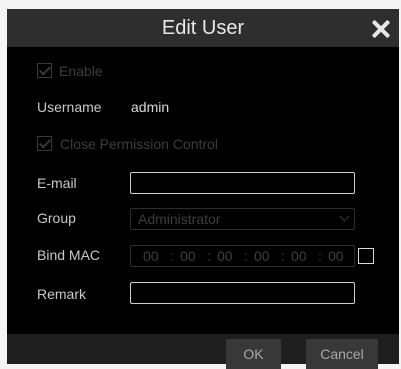 This screenshot has width=401, height=369. Describe the element at coordinates (69, 107) in the screenshot. I see `username-label: Username` at that location.